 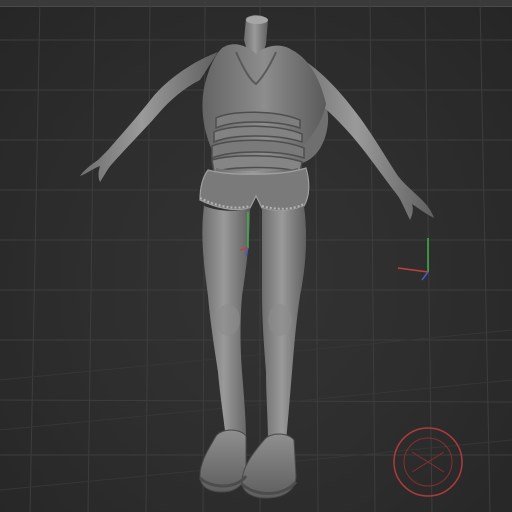 I want to click on axis-x-icon, so click(x=413, y=259).